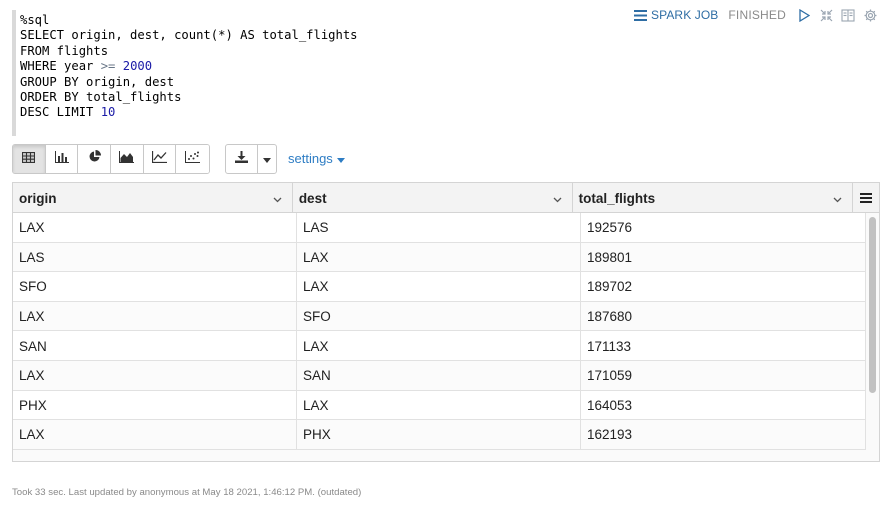 The image size is (892, 506). I want to click on grid-header: origin dest total_flights, so click(446, 198).